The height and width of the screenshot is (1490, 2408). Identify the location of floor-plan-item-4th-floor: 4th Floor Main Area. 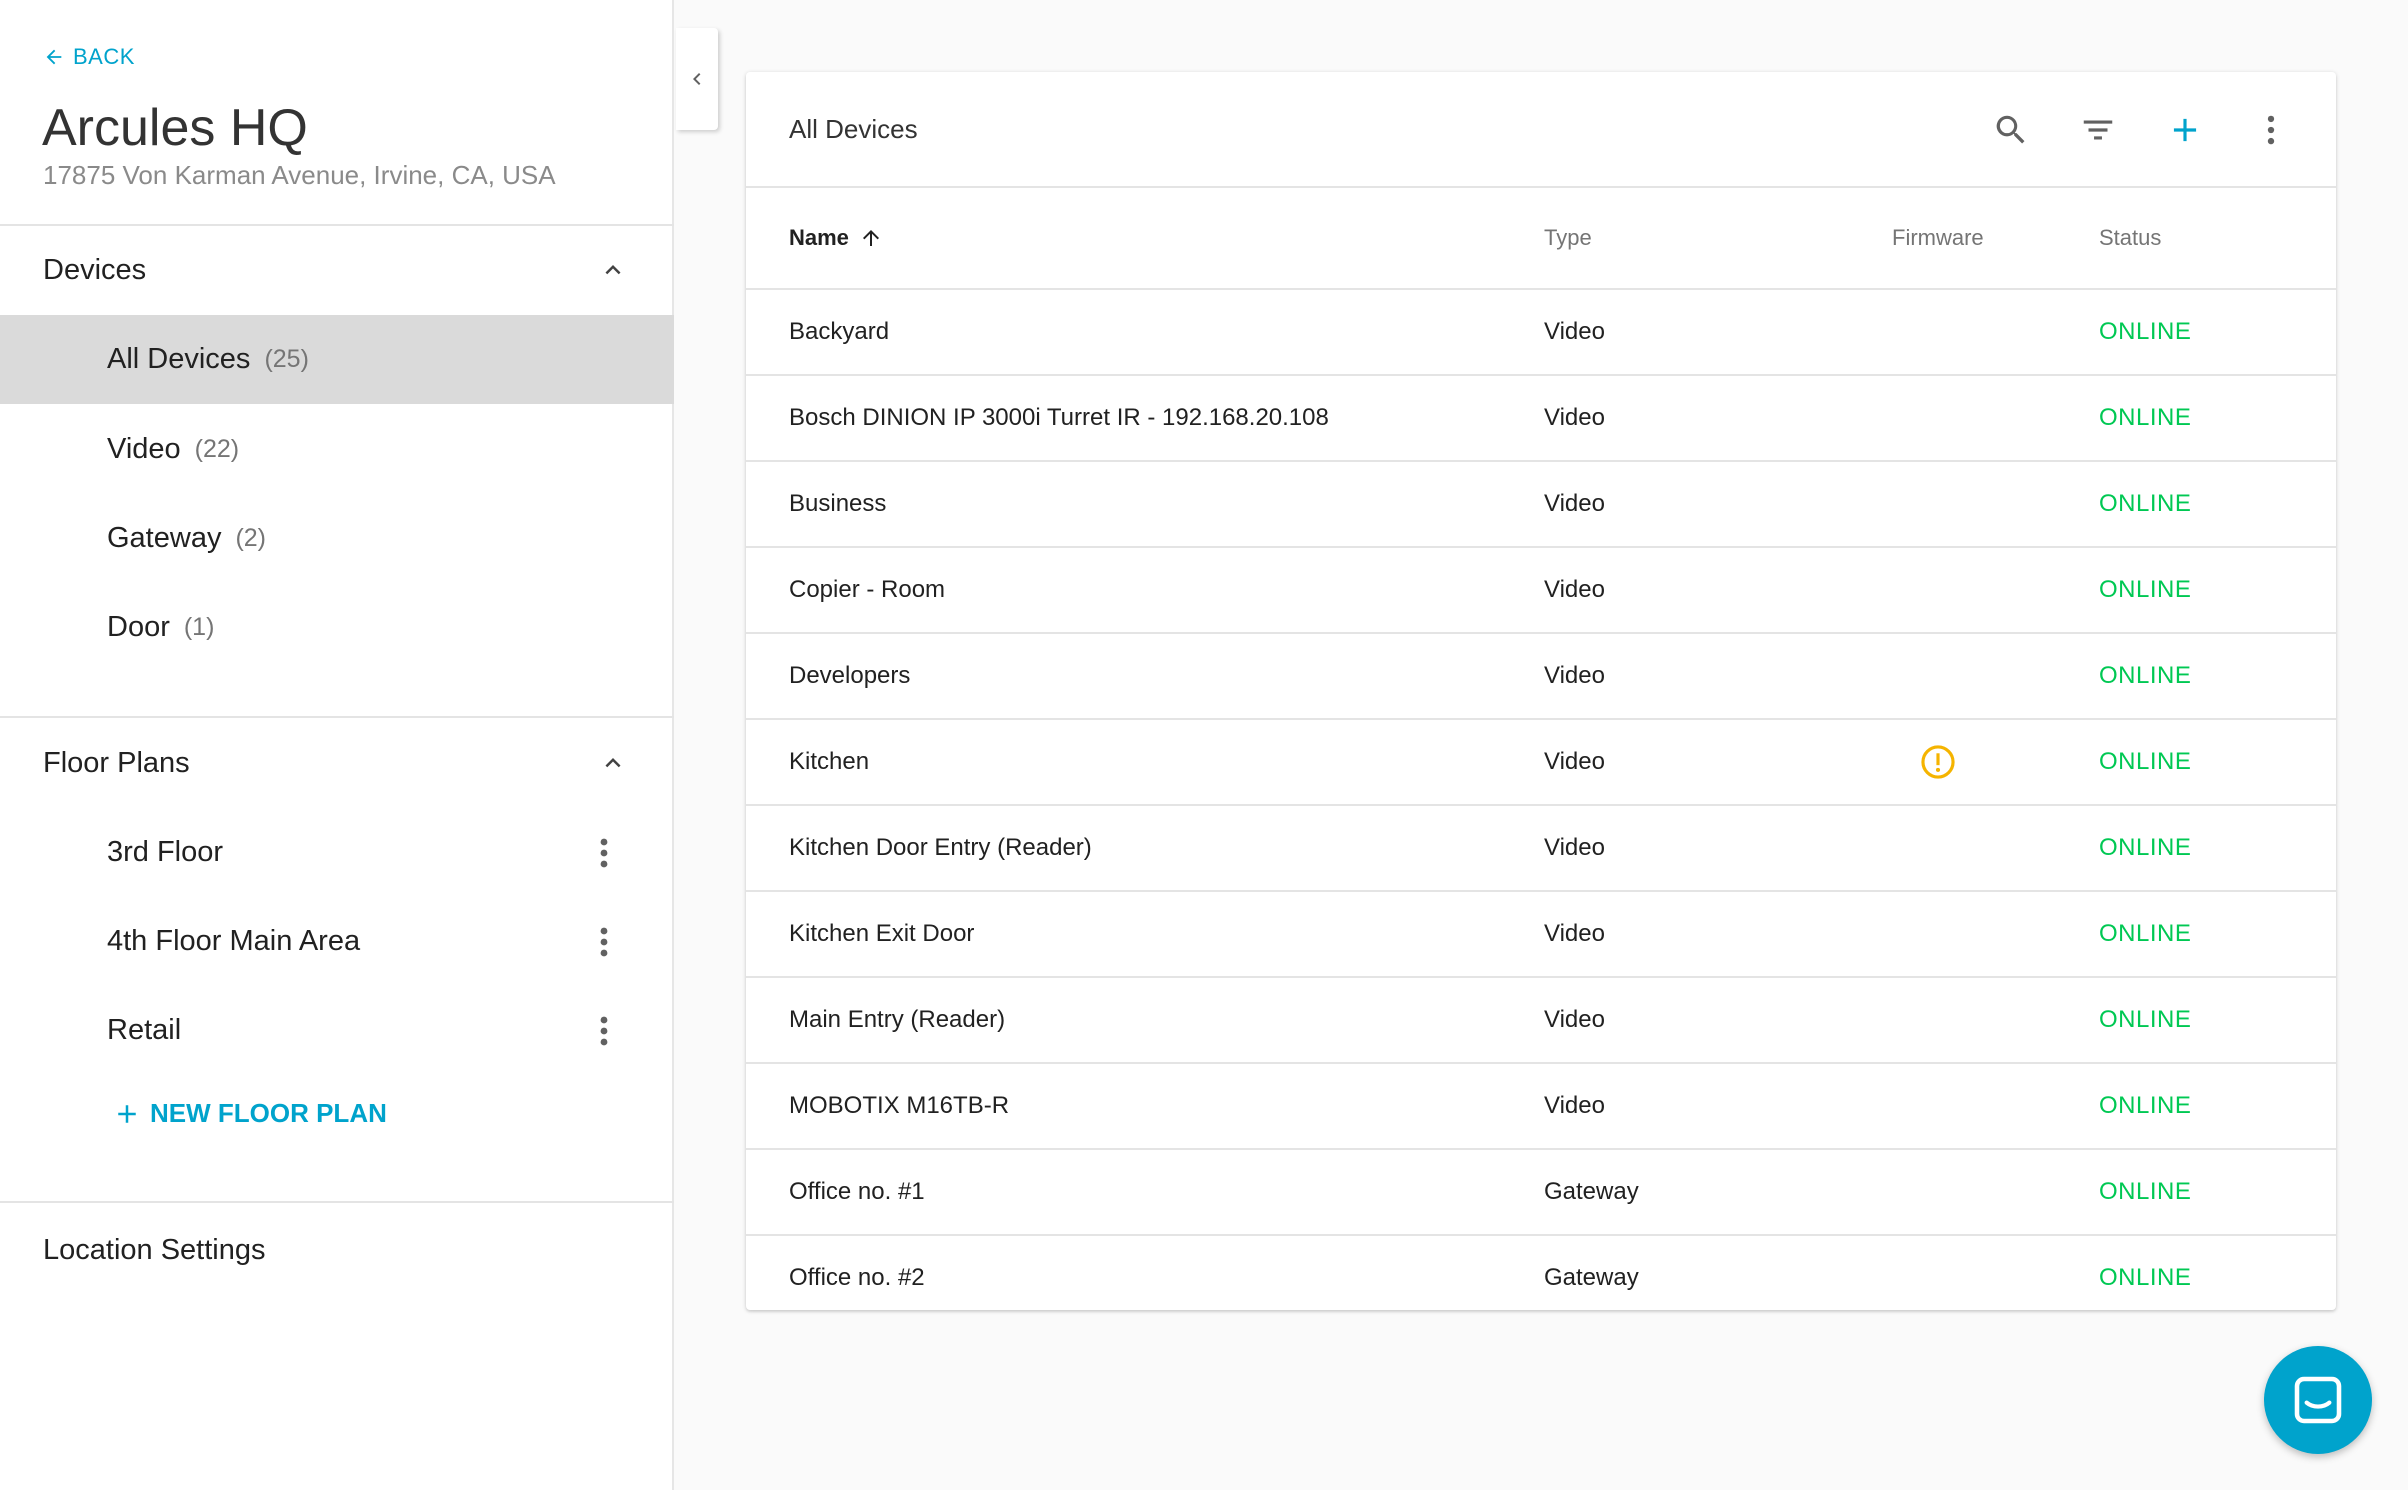
(337, 941).